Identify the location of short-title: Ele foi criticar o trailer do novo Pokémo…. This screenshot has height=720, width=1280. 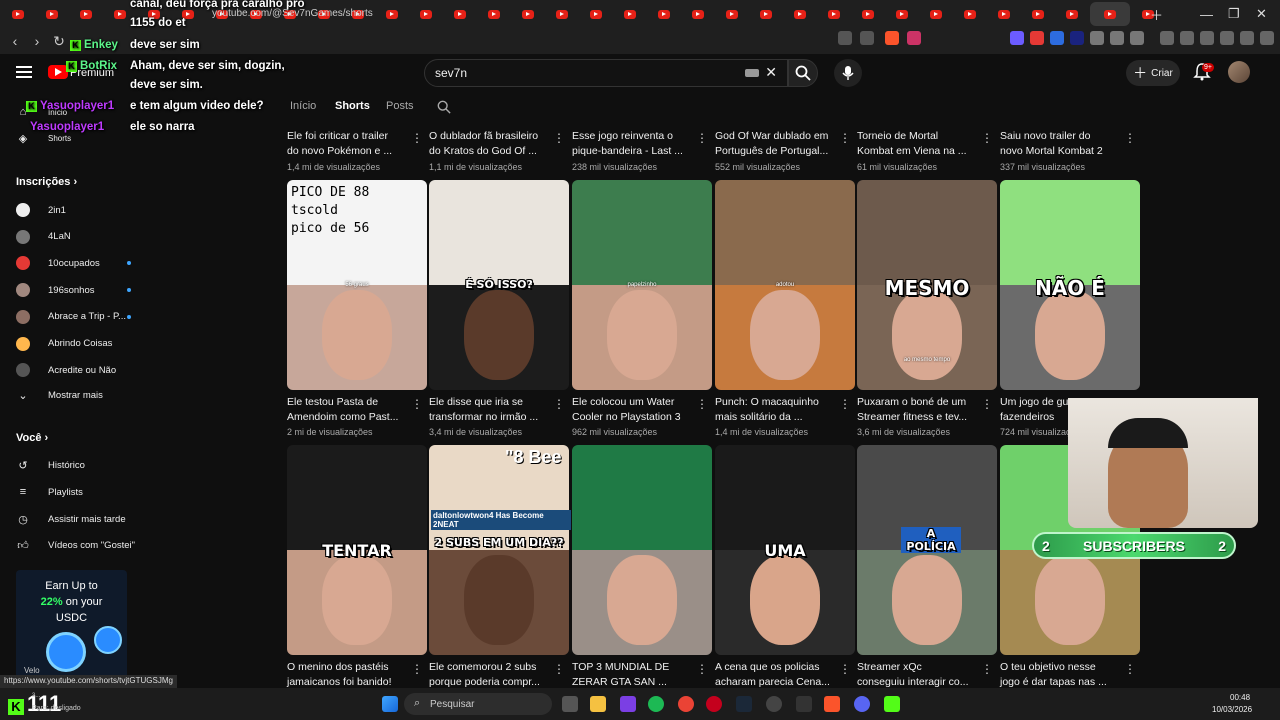
(345, 143).